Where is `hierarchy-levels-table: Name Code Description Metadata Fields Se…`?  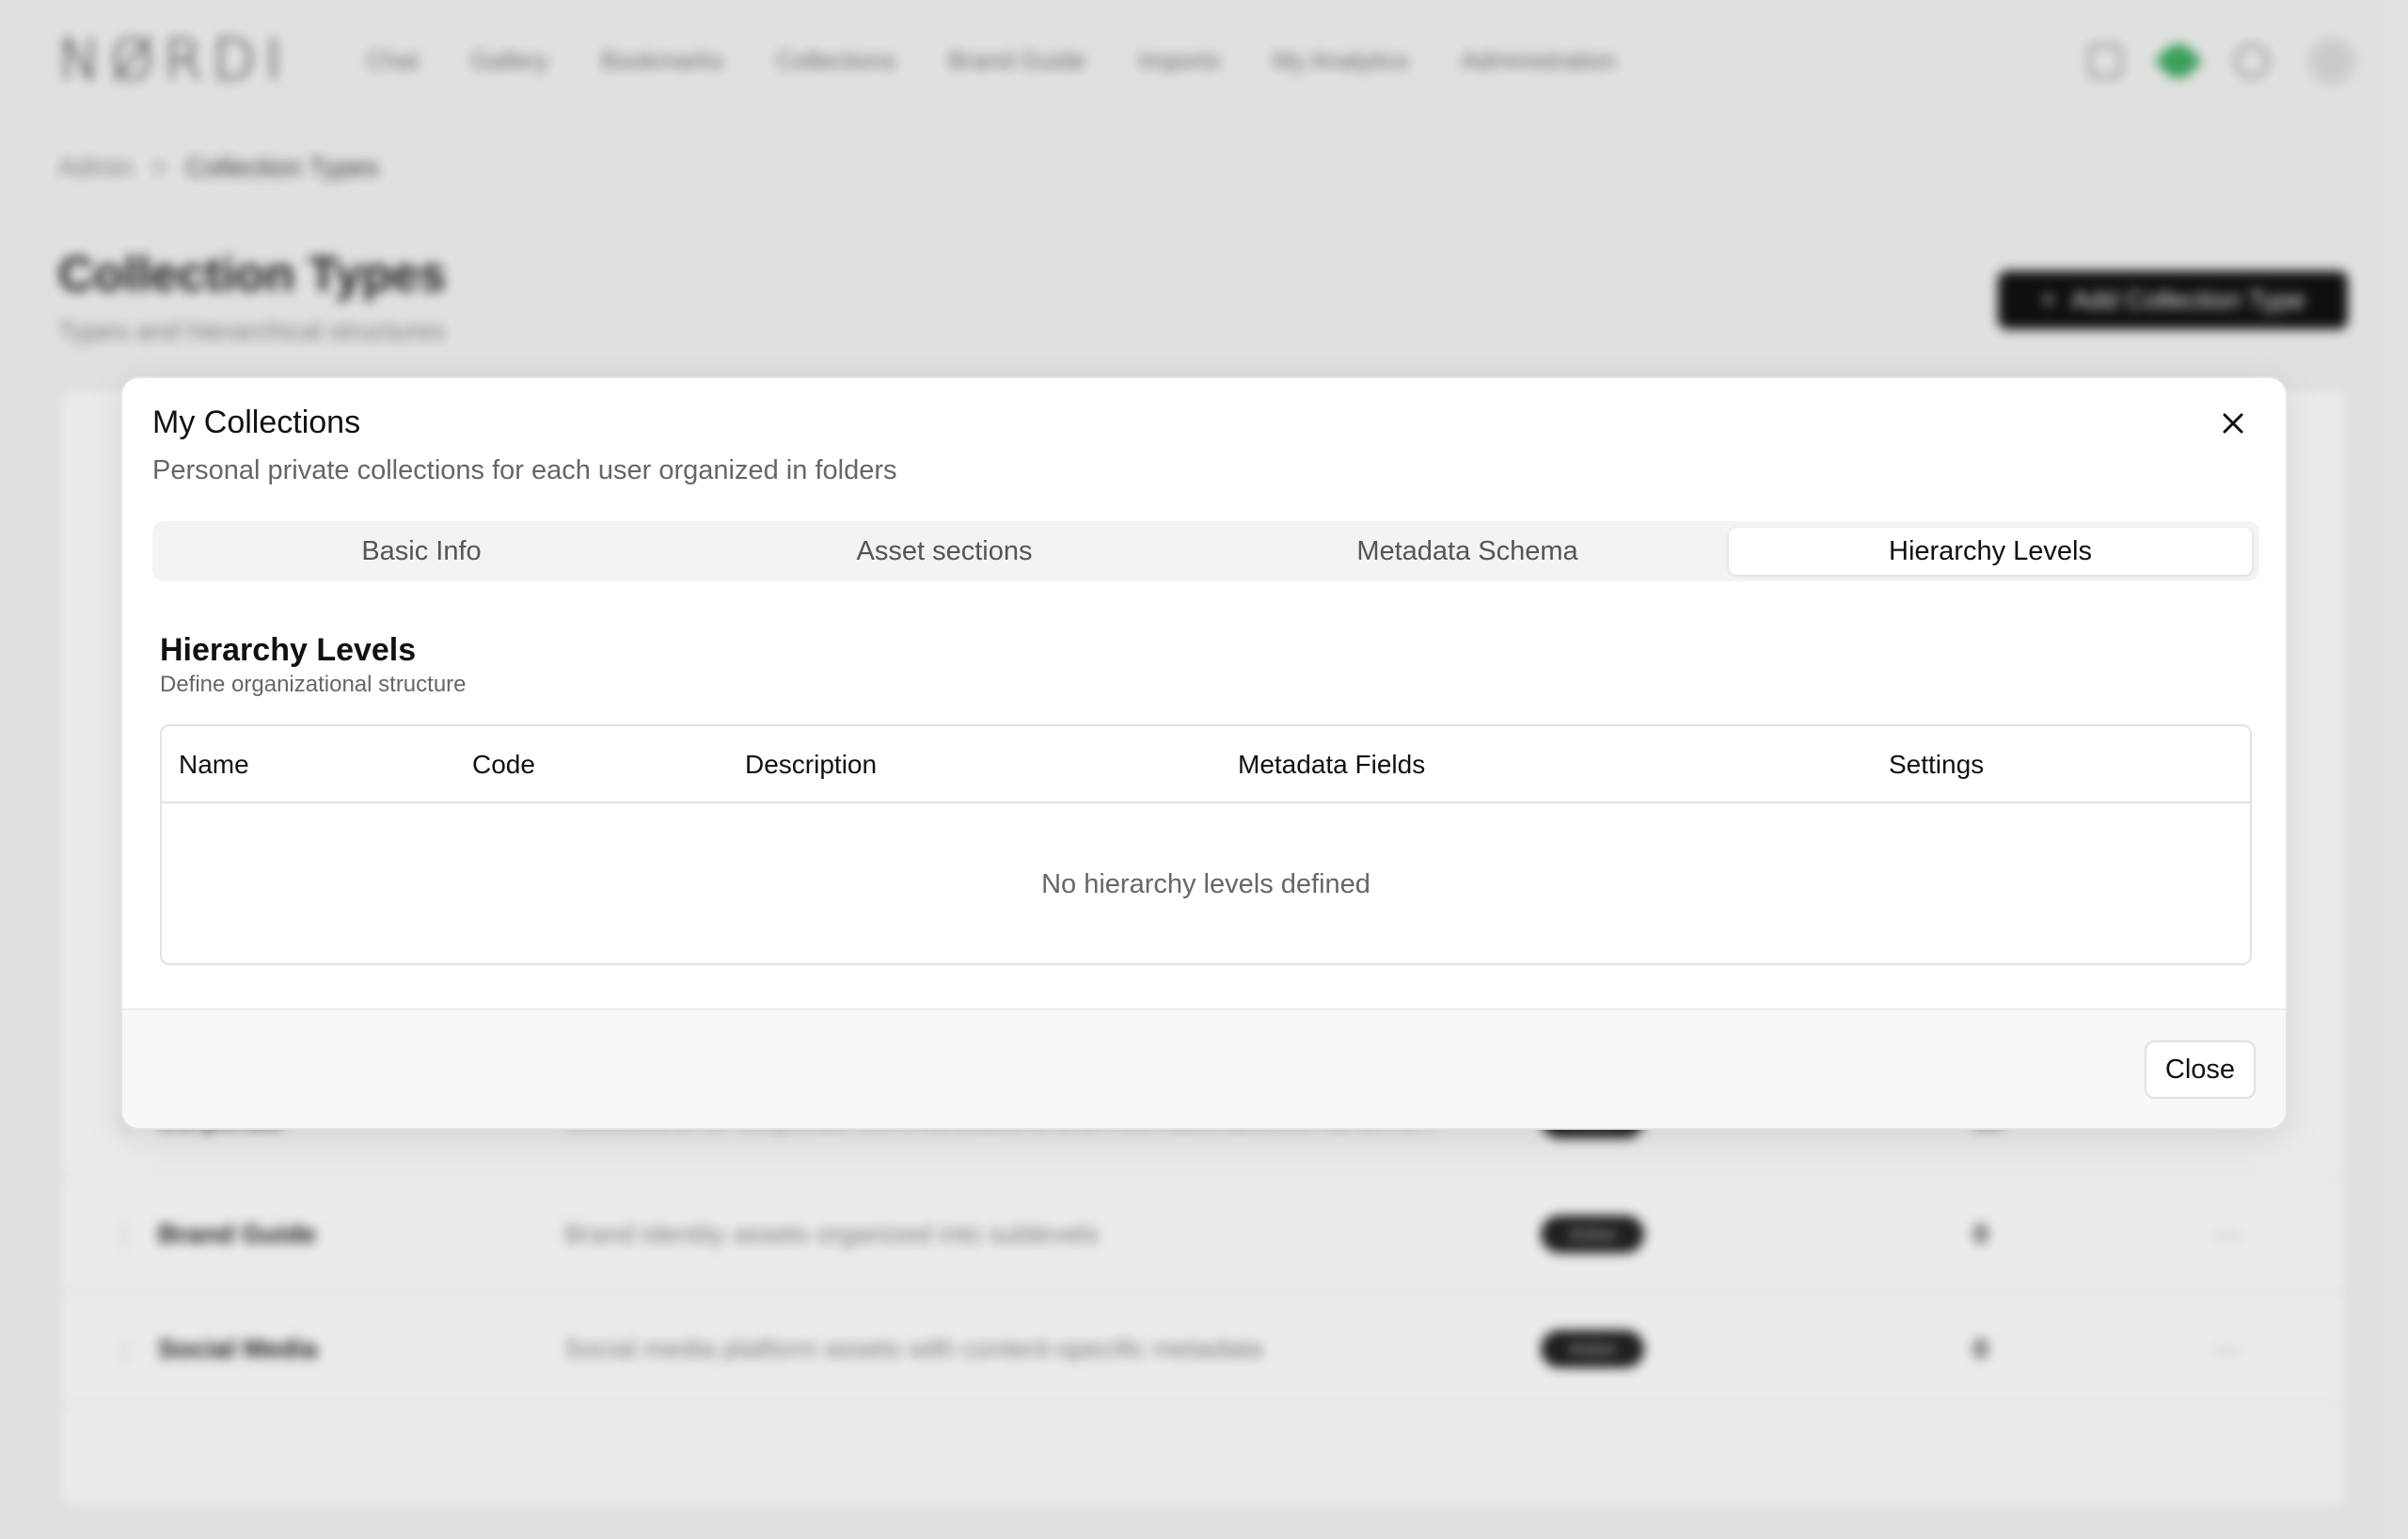
hierarchy-levels-table: Name Code Description Metadata Fields Se… is located at coordinates (1206, 844).